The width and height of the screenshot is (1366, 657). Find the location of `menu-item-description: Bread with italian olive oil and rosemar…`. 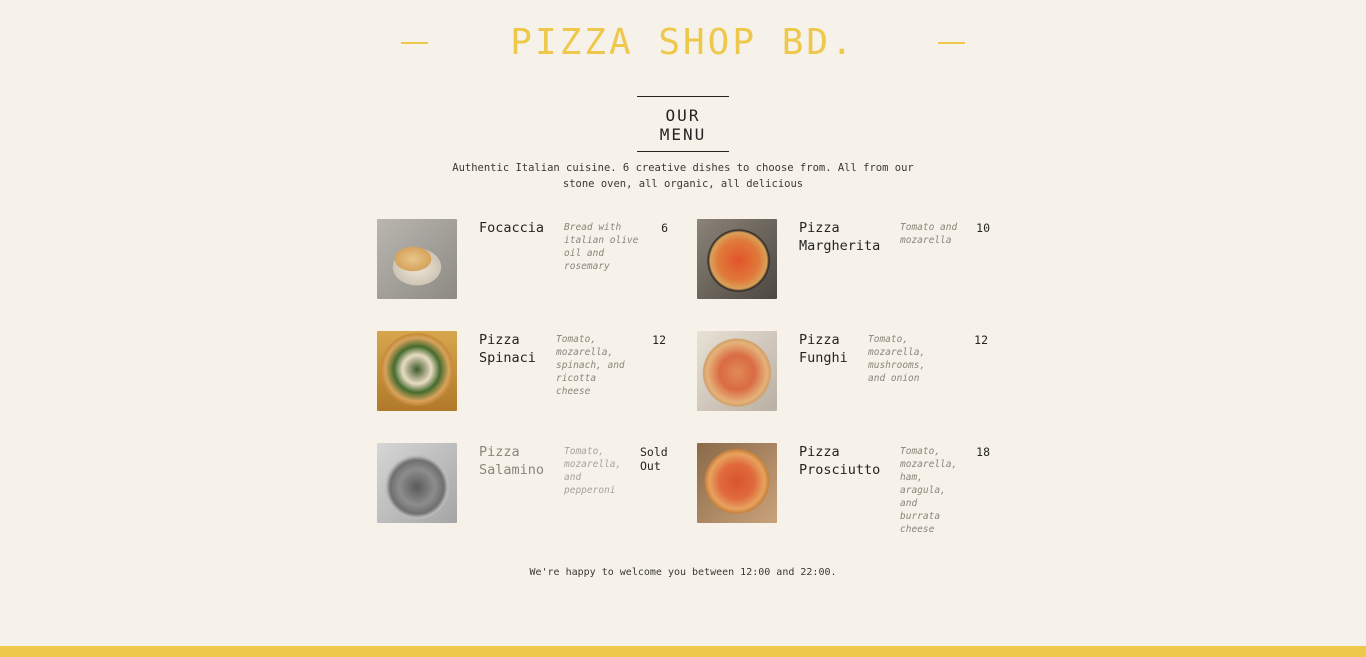

menu-item-description: Bread with italian olive oil and rosemar… is located at coordinates (601, 247).